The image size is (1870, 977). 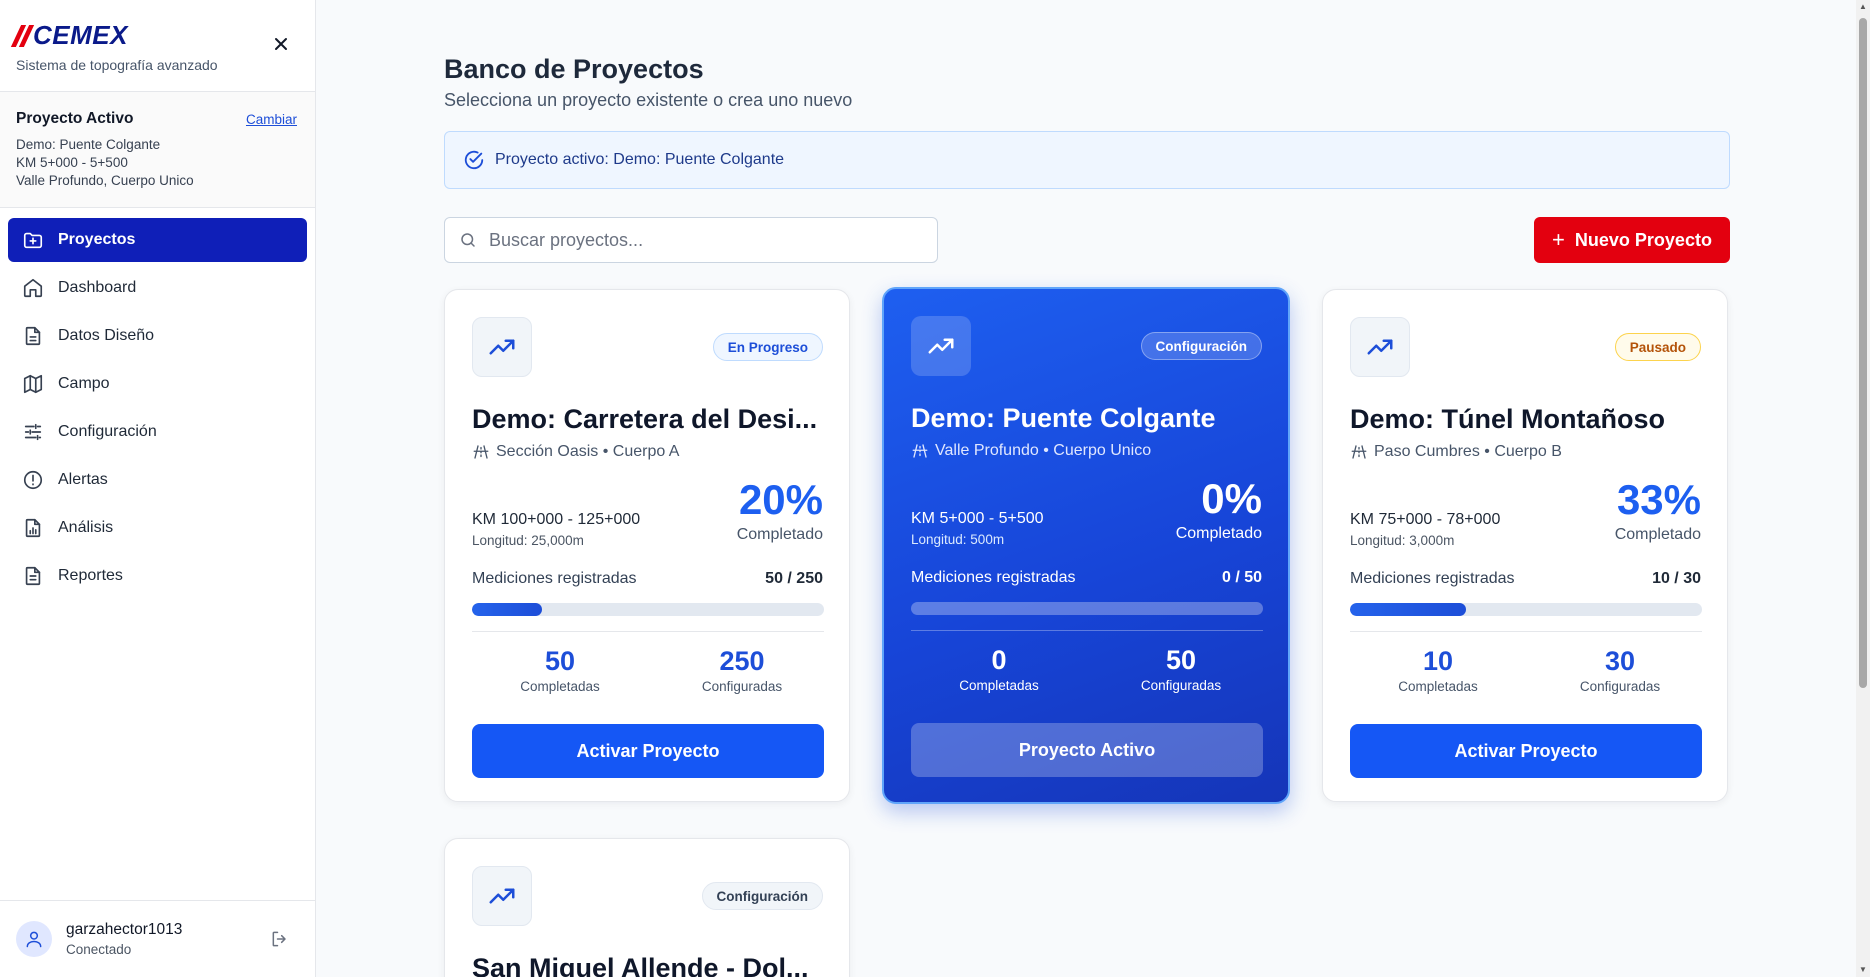 I want to click on active-project-button: Proyecto Activo, so click(x=1087, y=750).